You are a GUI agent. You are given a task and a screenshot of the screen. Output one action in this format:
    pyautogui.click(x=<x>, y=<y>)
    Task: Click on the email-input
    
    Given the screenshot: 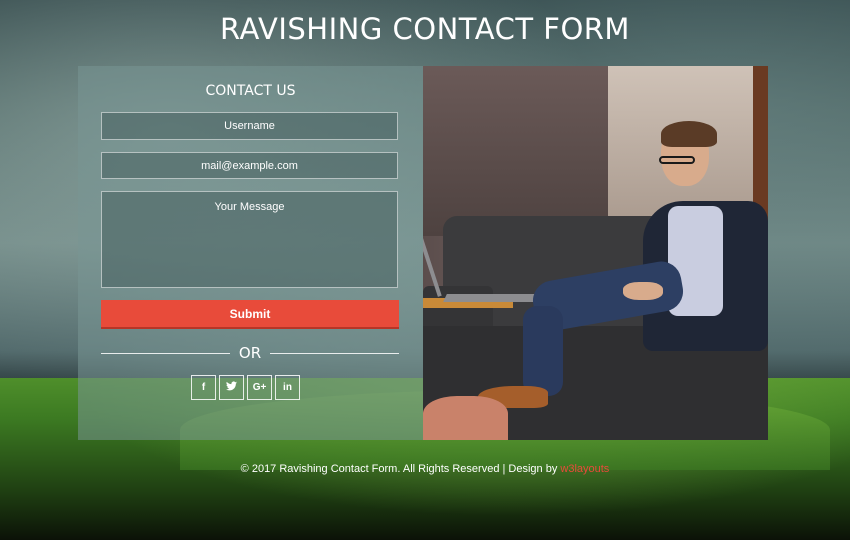 What is the action you would take?
    pyautogui.click(x=249, y=165)
    